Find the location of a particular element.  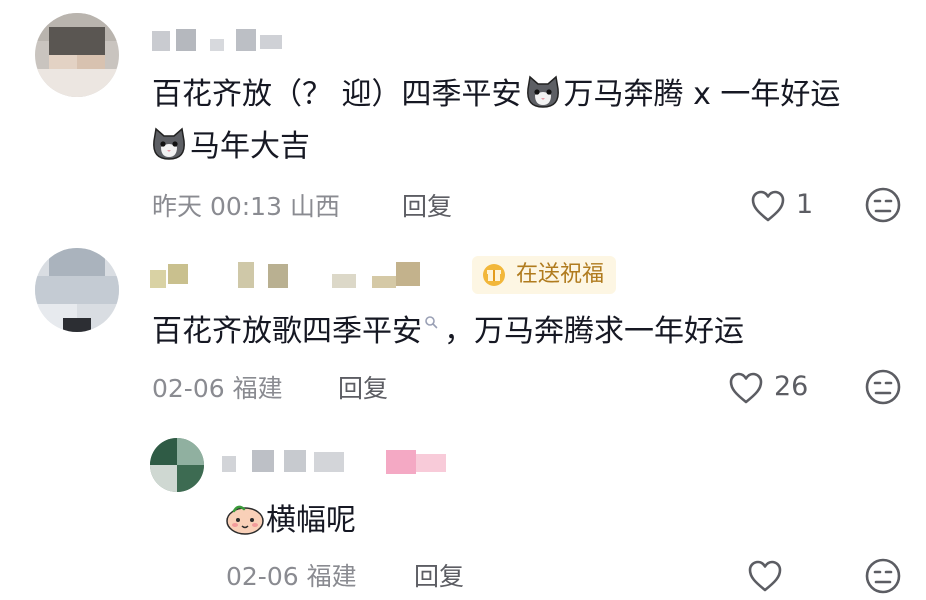

comment-text: 百花齐放歌四季平安 ，万马奔腾求一年好运 is located at coordinates (448, 332).